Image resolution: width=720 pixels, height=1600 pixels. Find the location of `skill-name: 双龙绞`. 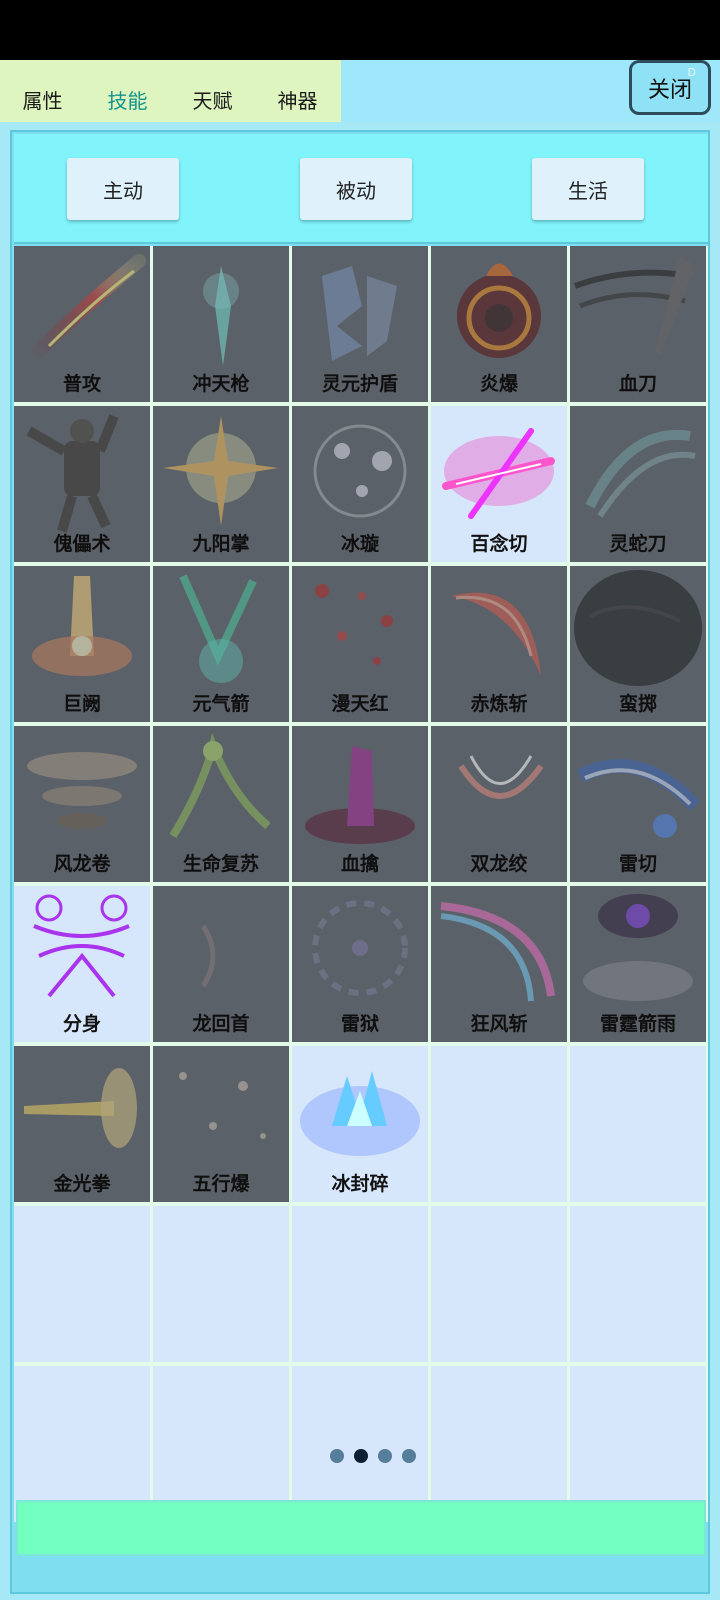

skill-name: 双龙绞 is located at coordinates (499, 864).